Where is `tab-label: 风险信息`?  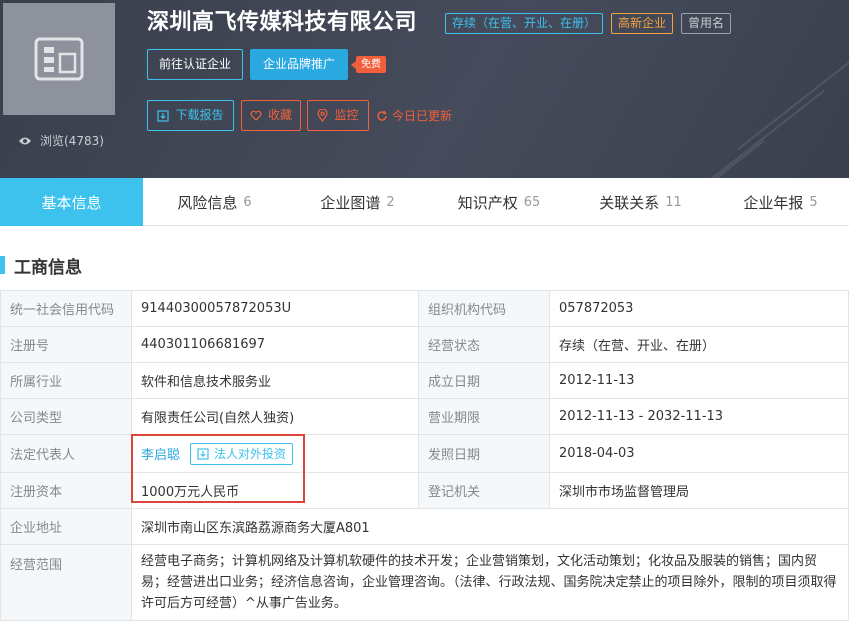 tab-label: 风险信息 is located at coordinates (207, 202).